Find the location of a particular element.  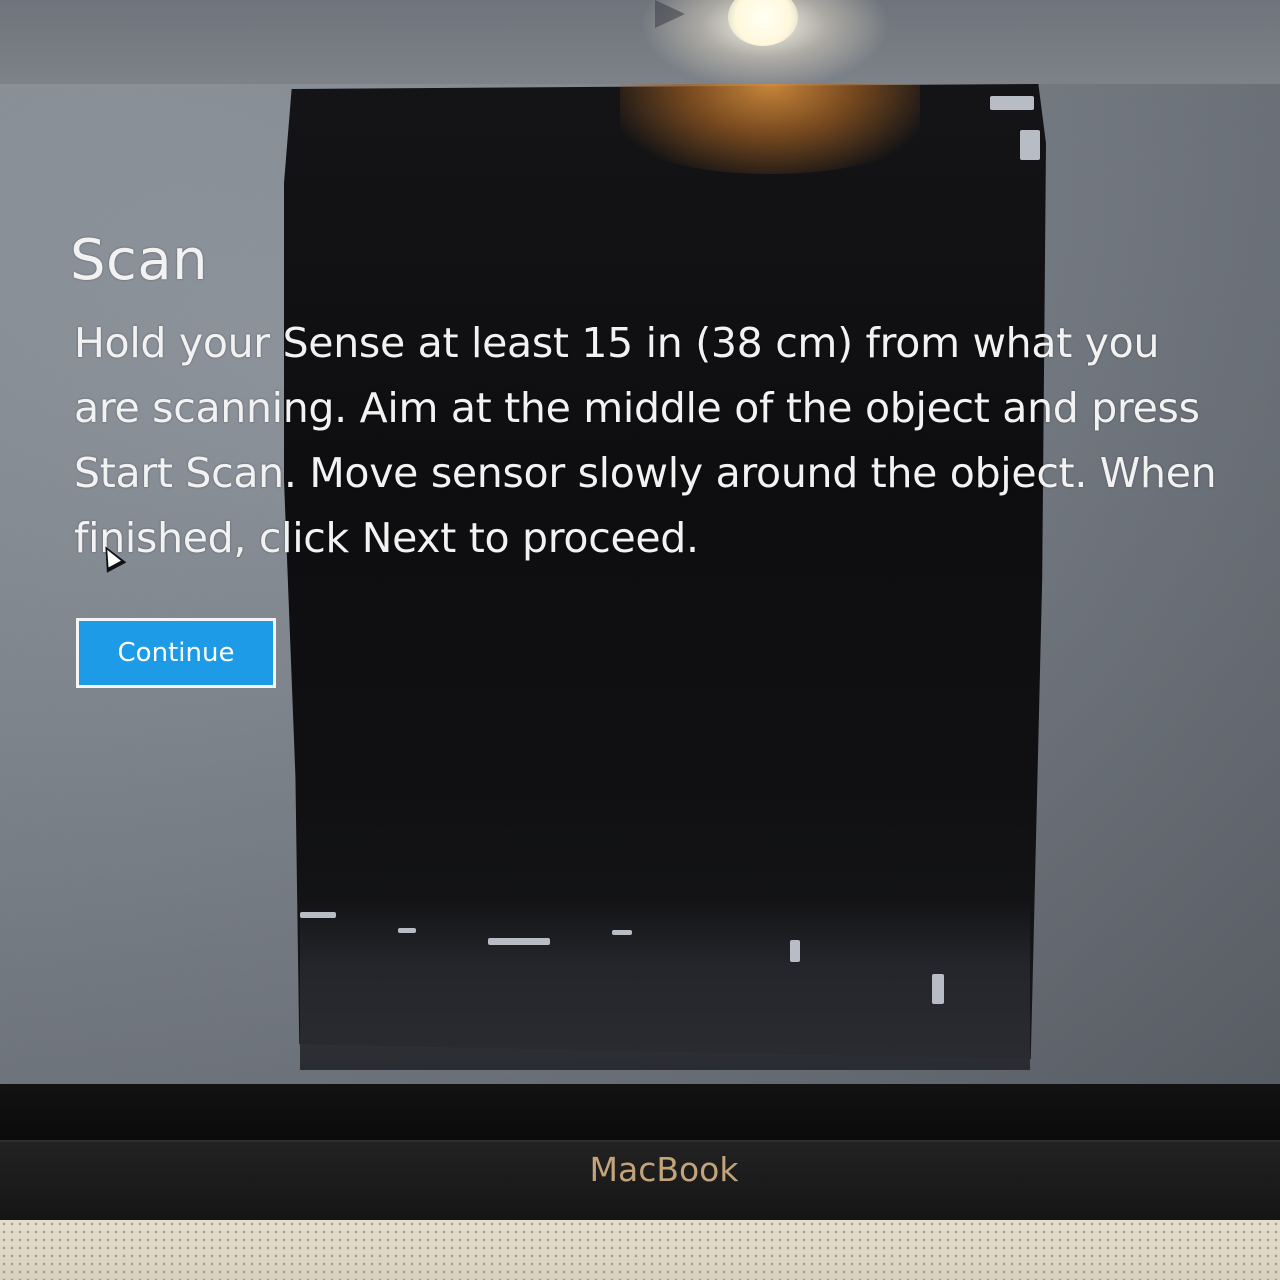

screen-bezel is located at coordinates (640, 1116).